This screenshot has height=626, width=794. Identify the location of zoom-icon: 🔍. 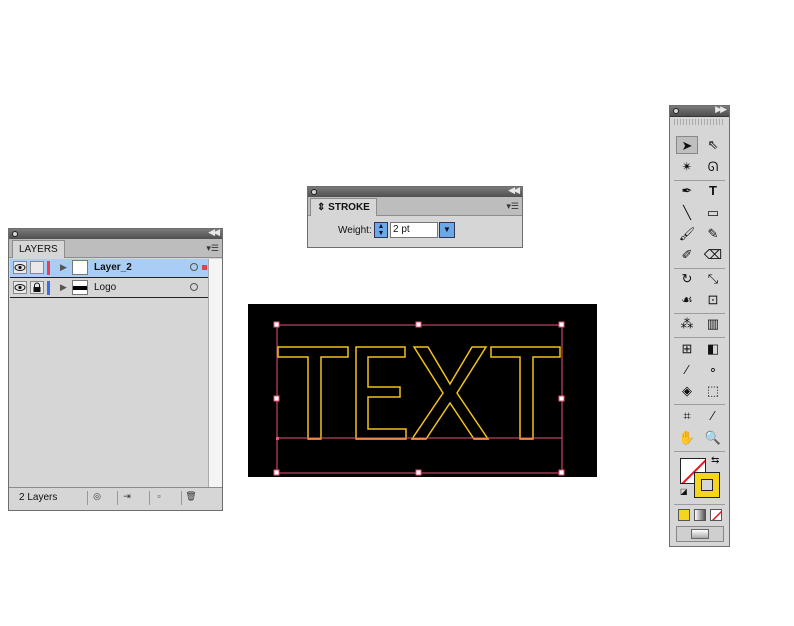
(713, 438).